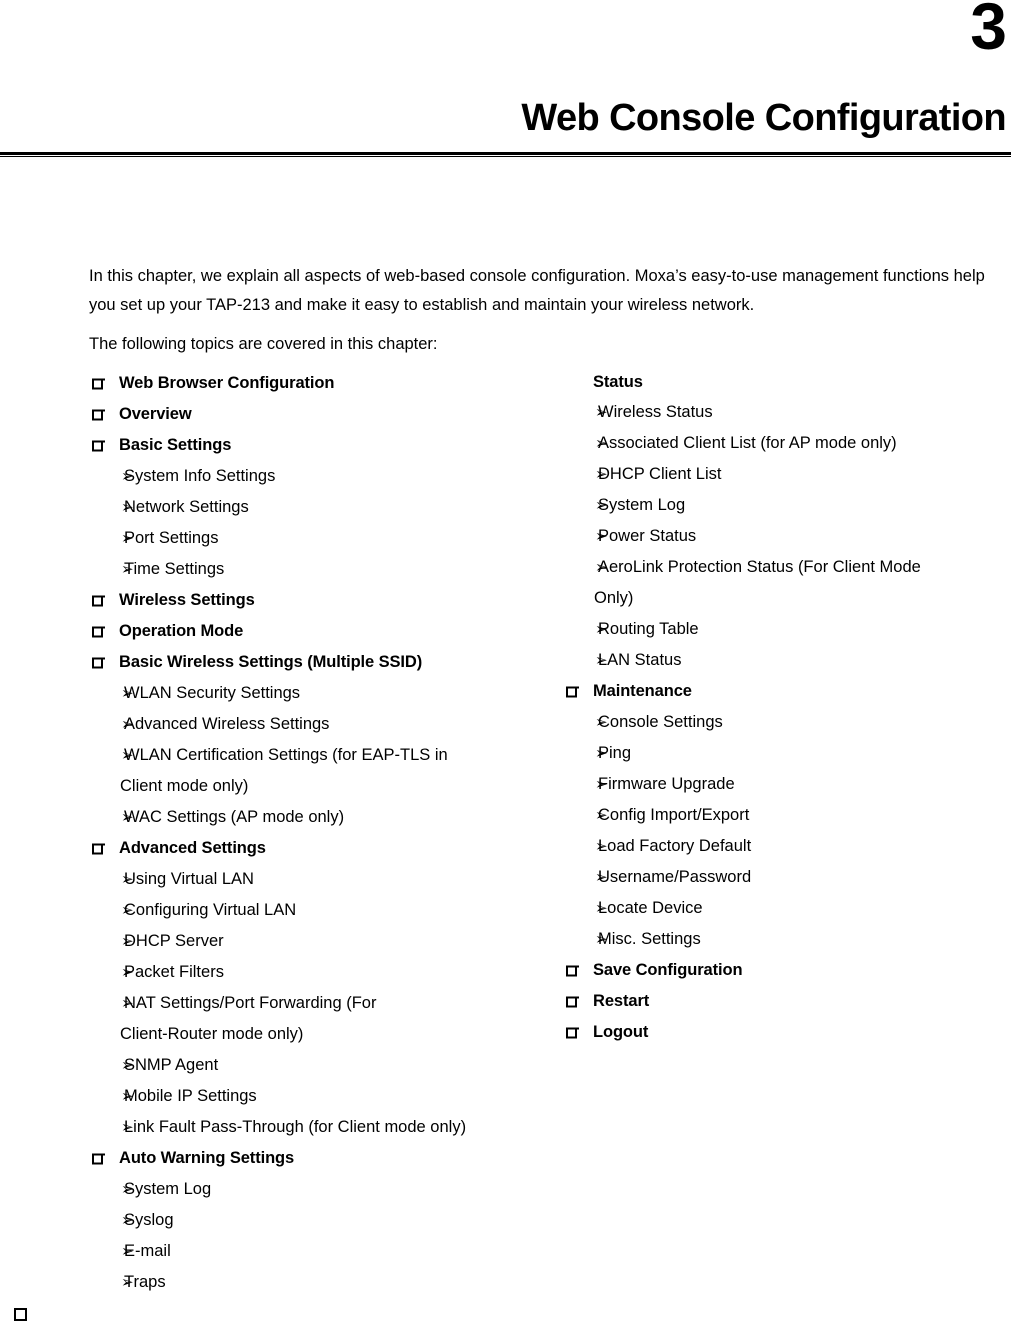 This screenshot has height=1326, width=1011. What do you see at coordinates (787, 536) in the screenshot?
I see `toc-subsection-item: ➢ Power Status` at bounding box center [787, 536].